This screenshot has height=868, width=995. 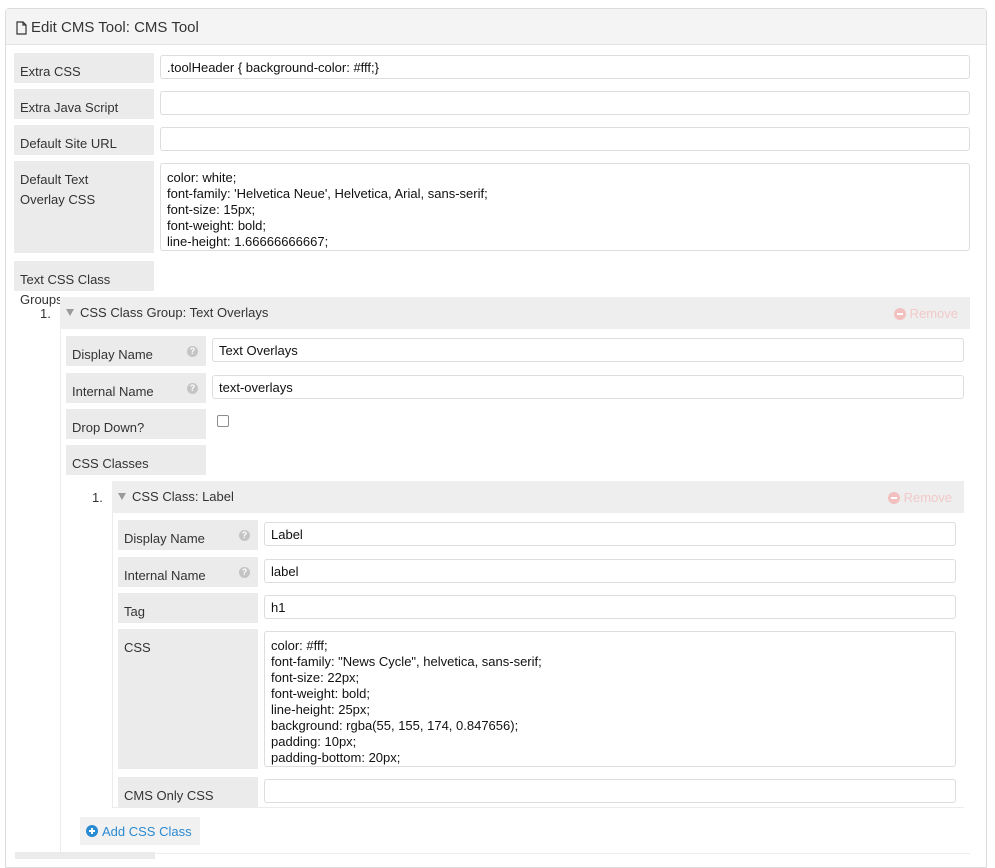 I want to click on add-css-class-button: Add CSS Class, so click(x=140, y=831).